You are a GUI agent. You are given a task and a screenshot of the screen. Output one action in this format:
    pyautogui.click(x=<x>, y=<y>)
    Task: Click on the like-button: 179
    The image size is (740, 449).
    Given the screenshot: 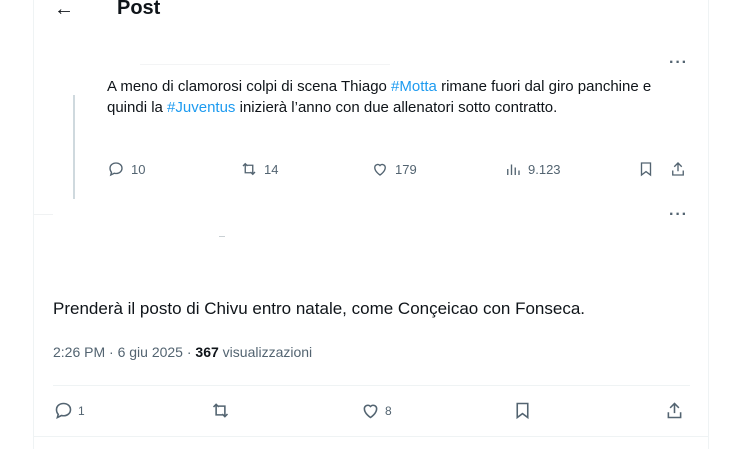 What is the action you would take?
    pyautogui.click(x=394, y=169)
    